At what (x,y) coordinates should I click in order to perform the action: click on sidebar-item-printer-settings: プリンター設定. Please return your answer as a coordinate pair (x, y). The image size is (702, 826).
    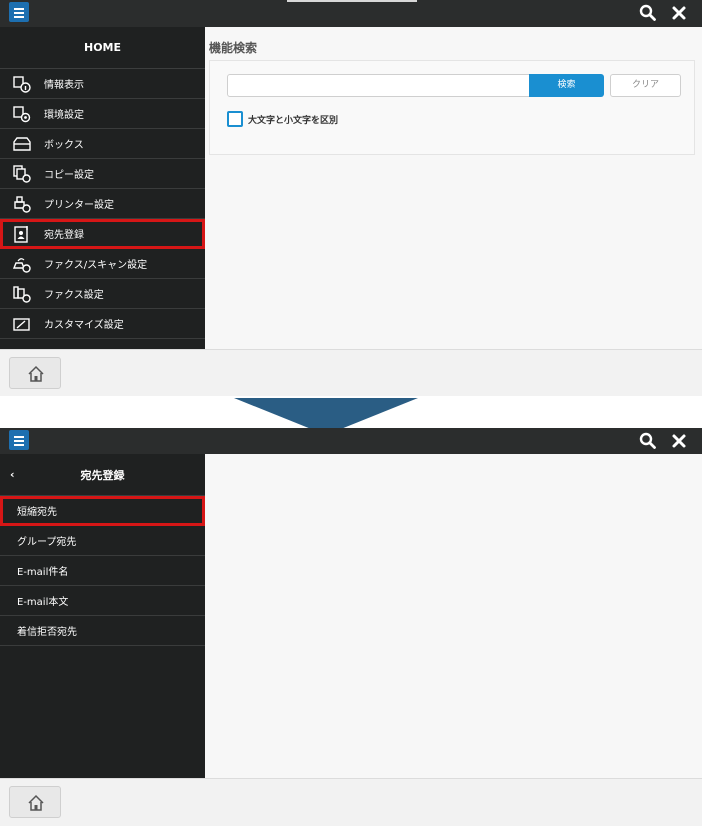
    Looking at the image, I should click on (102, 204).